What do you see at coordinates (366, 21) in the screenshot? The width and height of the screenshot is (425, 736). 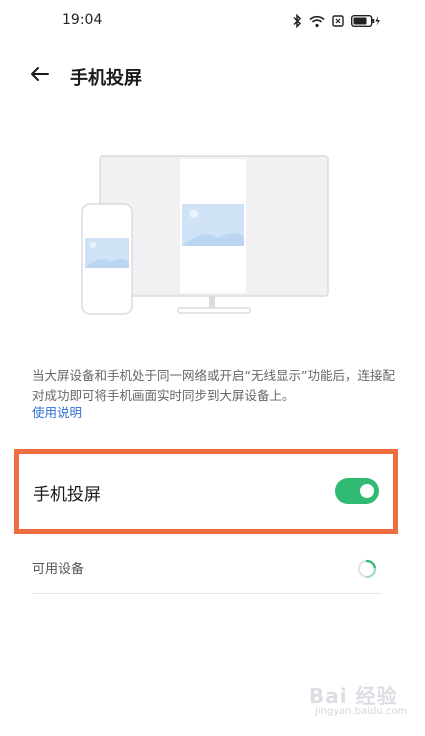 I see `battery-charging-icon` at bounding box center [366, 21].